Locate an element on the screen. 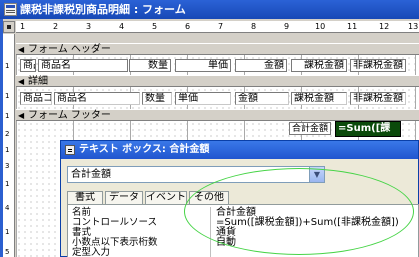 The image size is (419, 257). detail-bar: ◀ 詳細 is located at coordinates (217, 81).